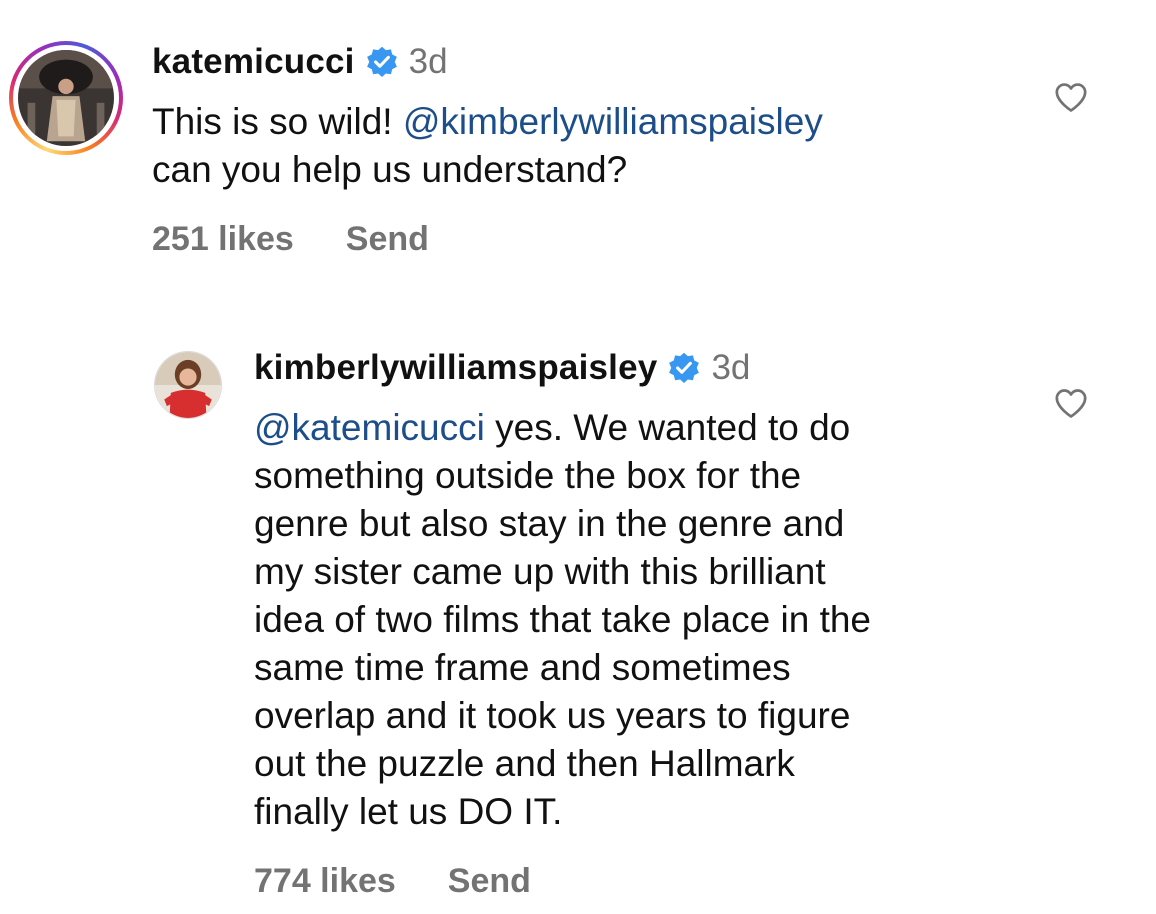  Describe the element at coordinates (613, 121) in the screenshot. I see `mention-link: @kimberlywilliamspaisley` at that location.